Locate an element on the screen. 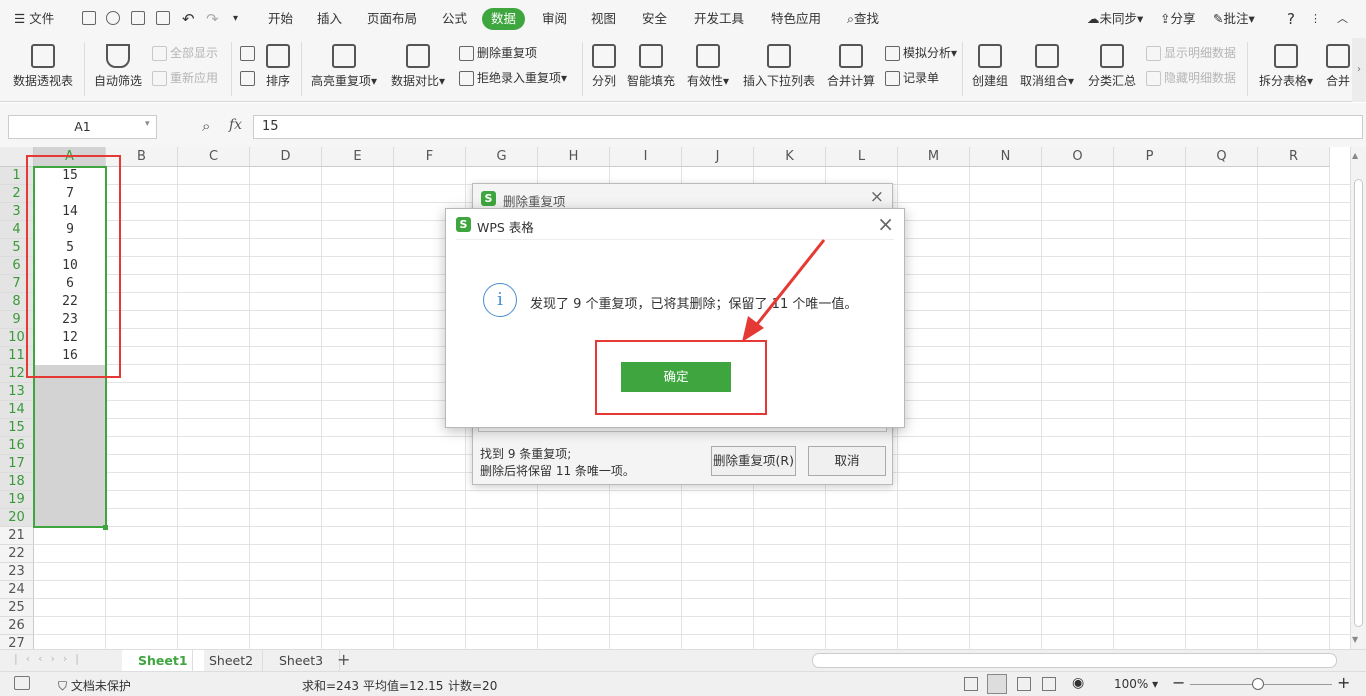 This screenshot has width=1366, height=696. zoom-out-icon: − is located at coordinates (1178, 682).